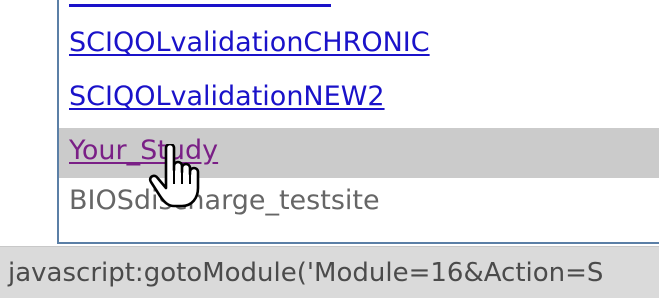 The height and width of the screenshot is (298, 659). Describe the element at coordinates (200, 5) in the screenshot. I see `previous-link-underline` at that location.